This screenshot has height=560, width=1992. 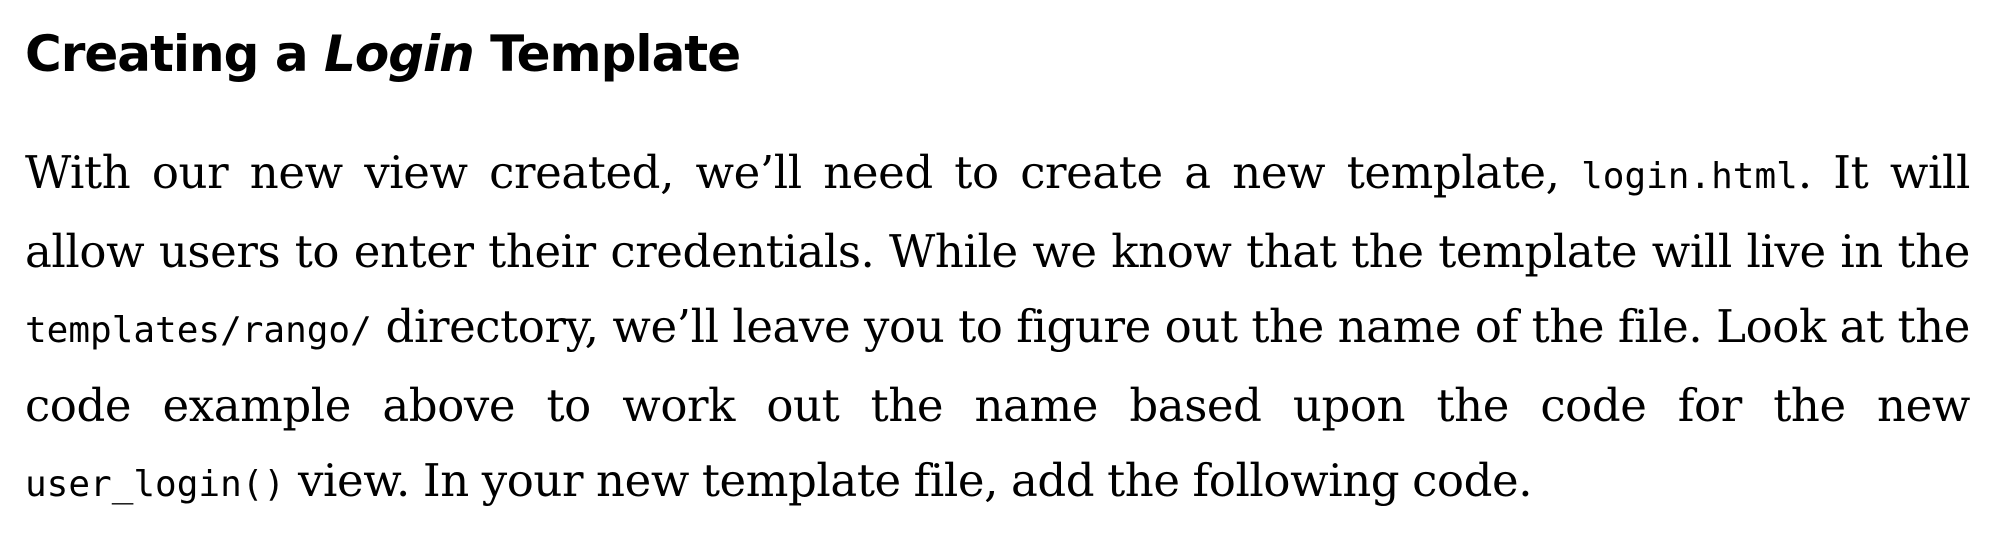 I want to click on heading-text-start: Creating a, so click(x=174, y=54).